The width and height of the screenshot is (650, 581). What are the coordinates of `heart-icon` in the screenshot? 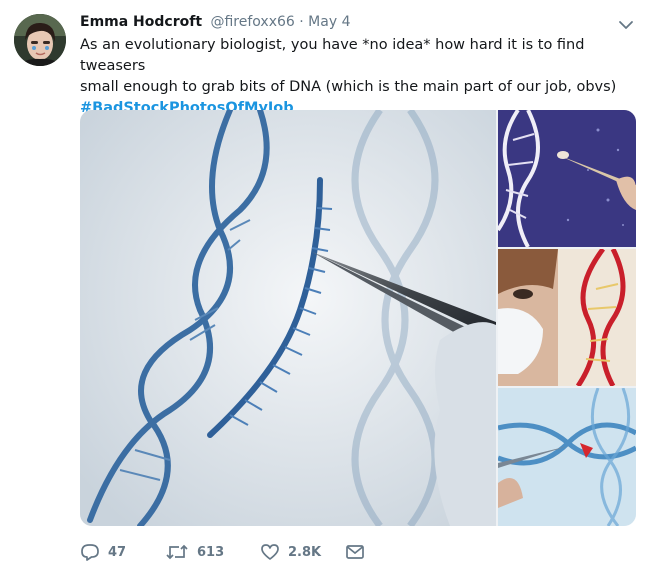 It's located at (270, 552).